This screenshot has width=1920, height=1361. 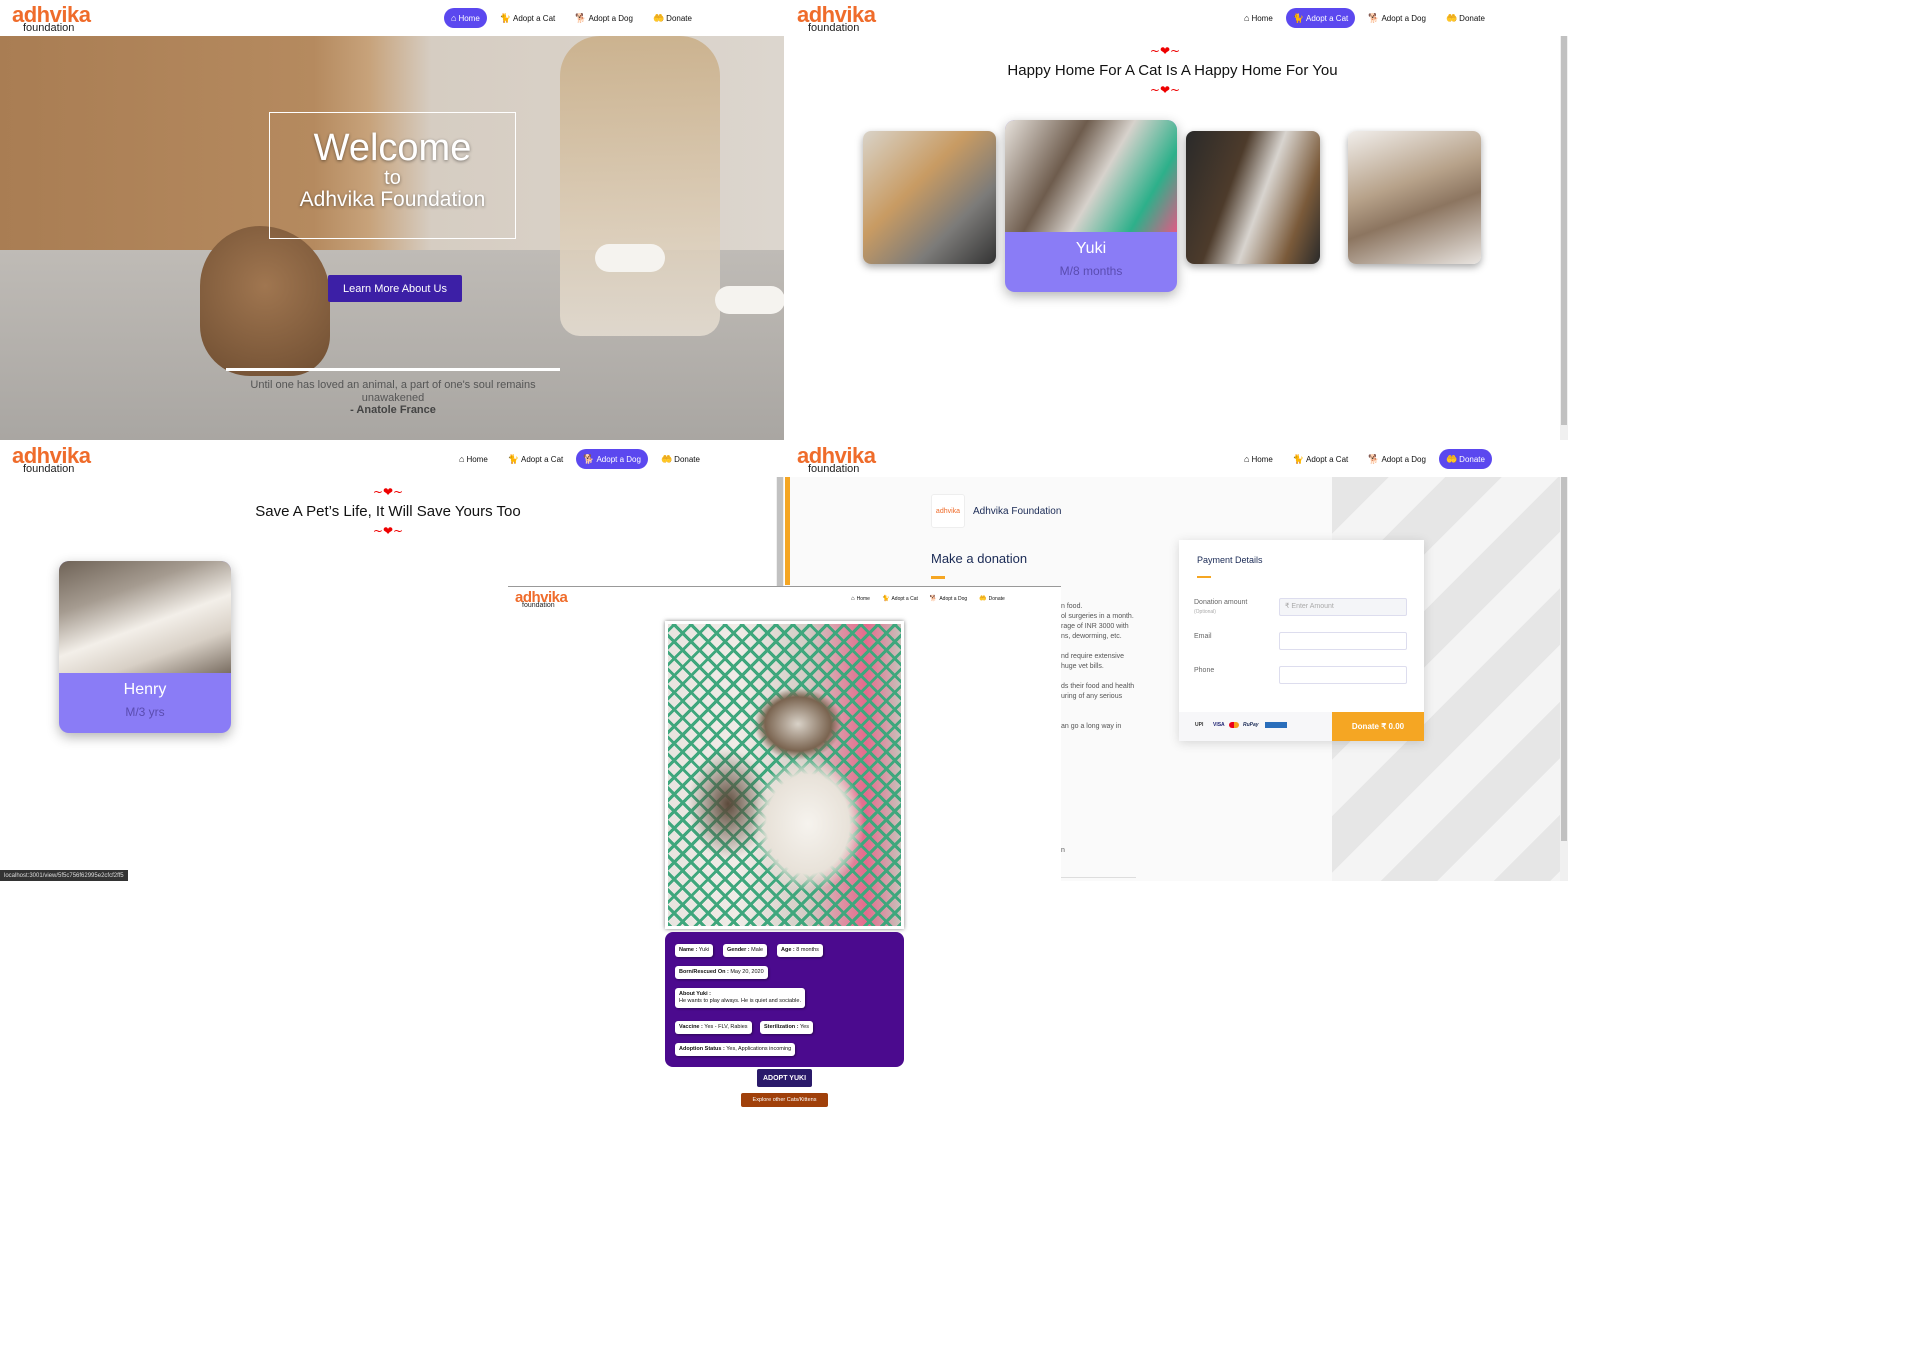 I want to click on donate-body-line: rage of INR 3000 with, so click(x=1095, y=626).